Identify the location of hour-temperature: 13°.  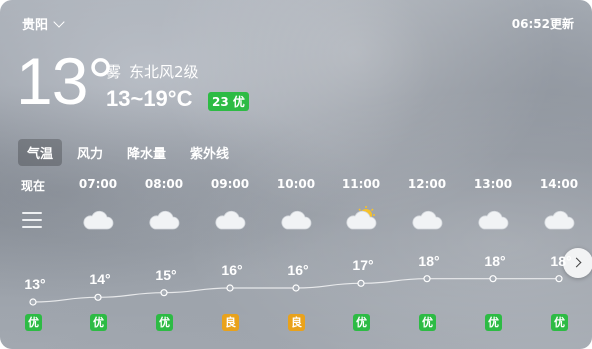
(35, 284).